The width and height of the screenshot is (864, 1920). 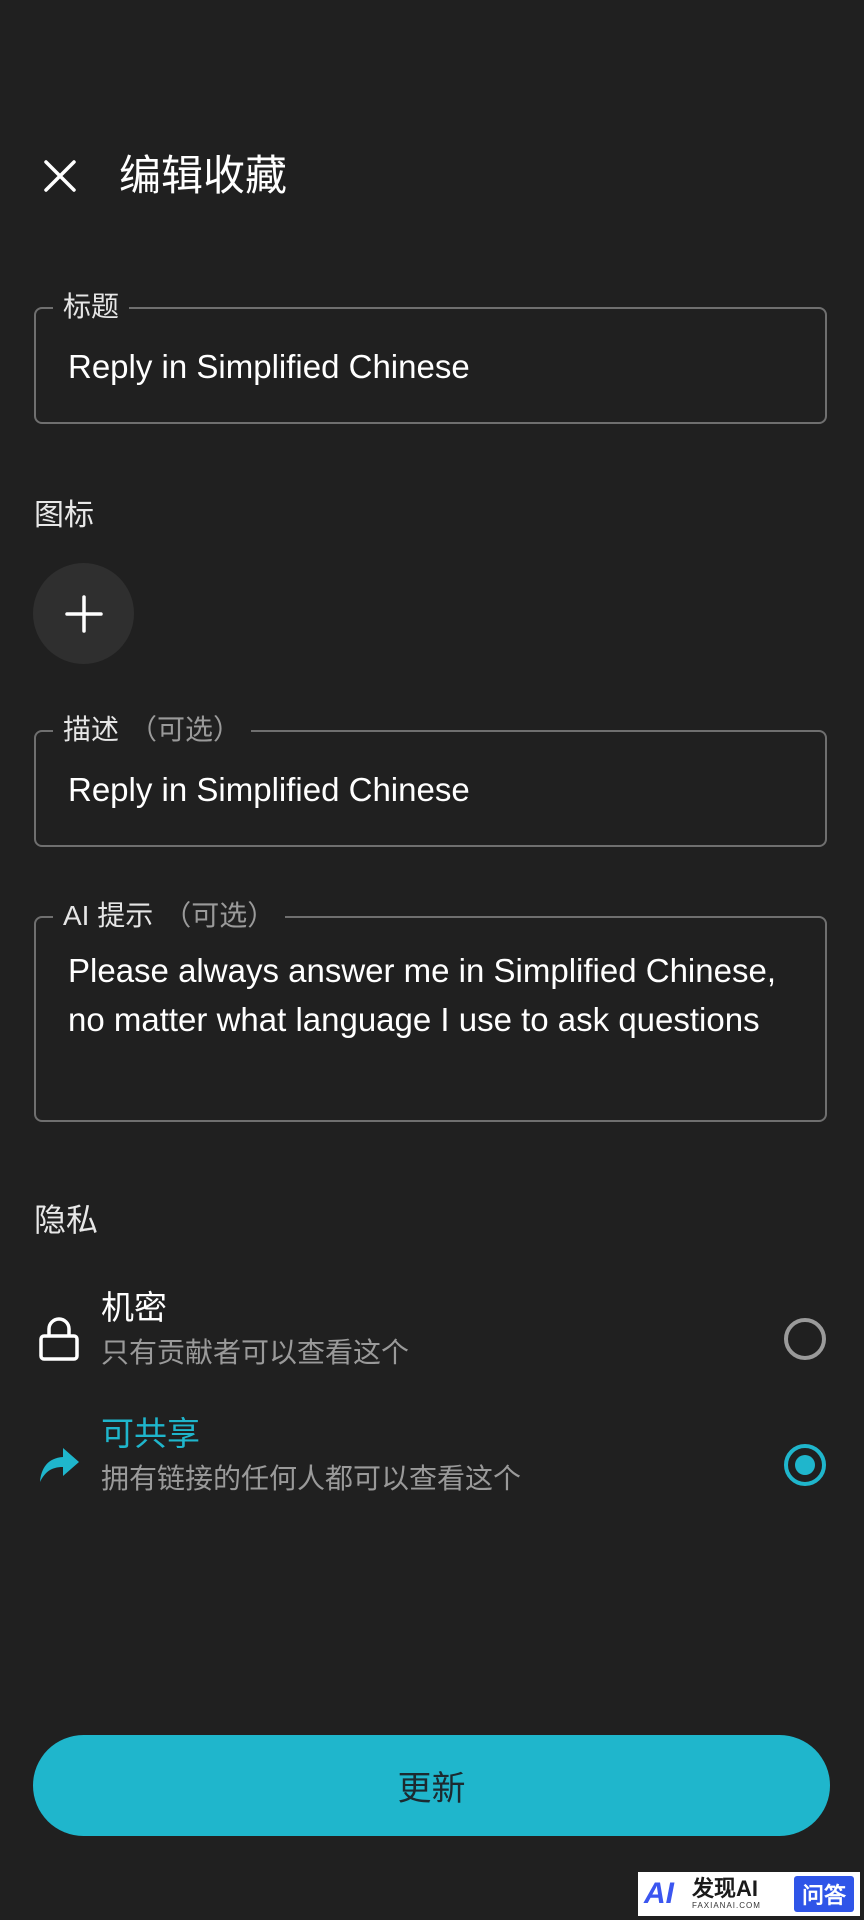 What do you see at coordinates (432, 1340) in the screenshot?
I see `privacy-option-confidential: 机密 只有贡献者可以查看这个` at bounding box center [432, 1340].